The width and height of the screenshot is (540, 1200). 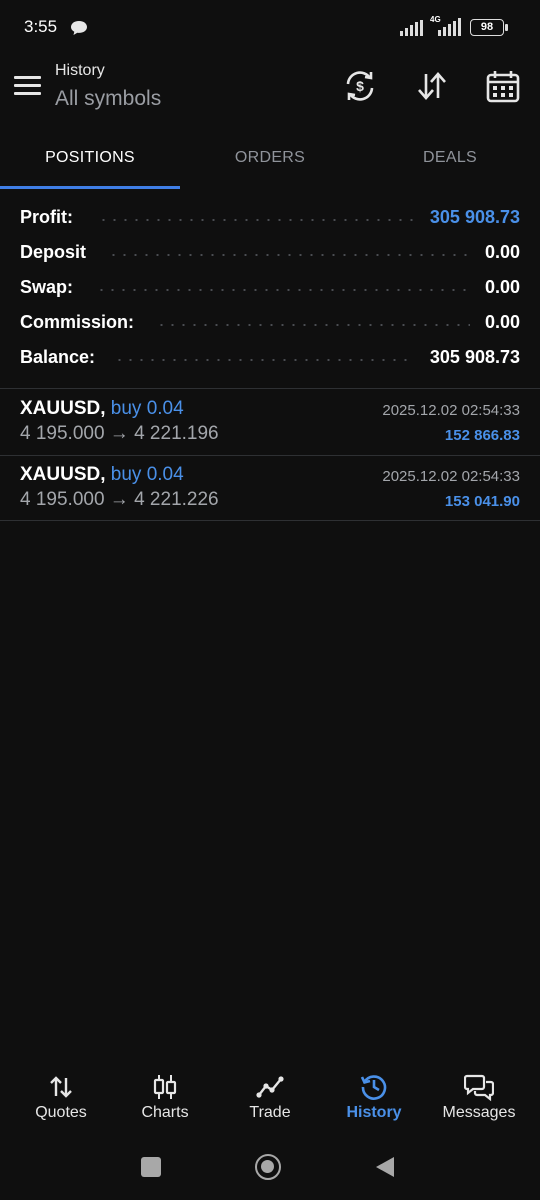 What do you see at coordinates (119, 499) in the screenshot?
I see `position-price: 4 195.000 → 4 221.226` at bounding box center [119, 499].